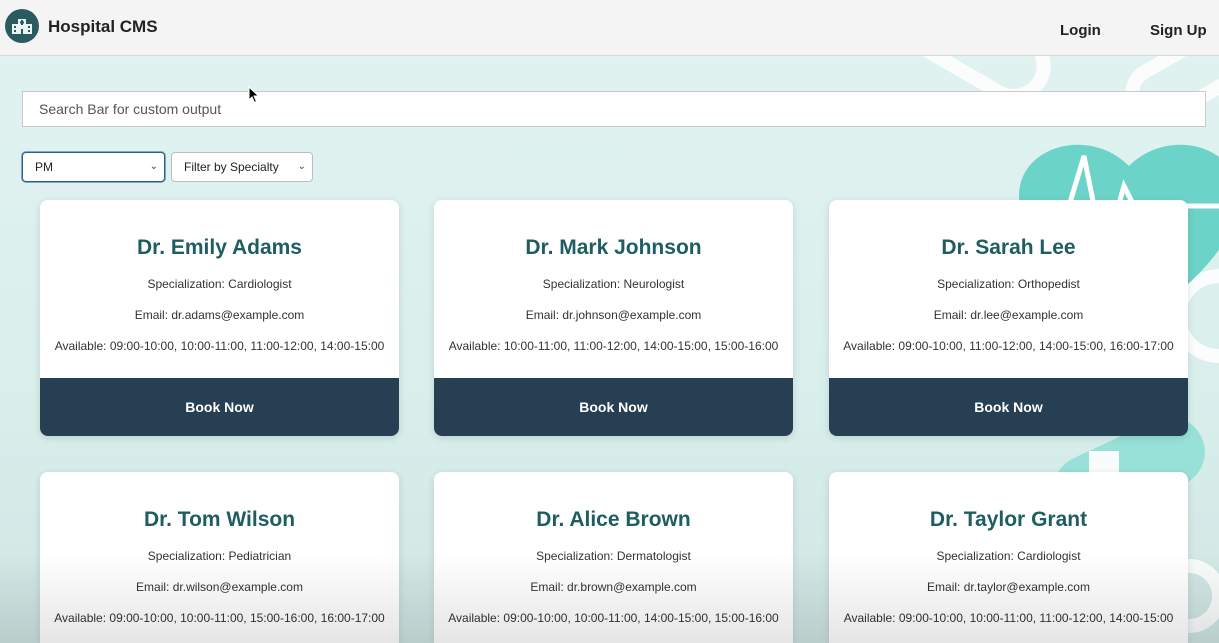 This screenshot has height=643, width=1219. What do you see at coordinates (614, 109) in the screenshot?
I see `search-input` at bounding box center [614, 109].